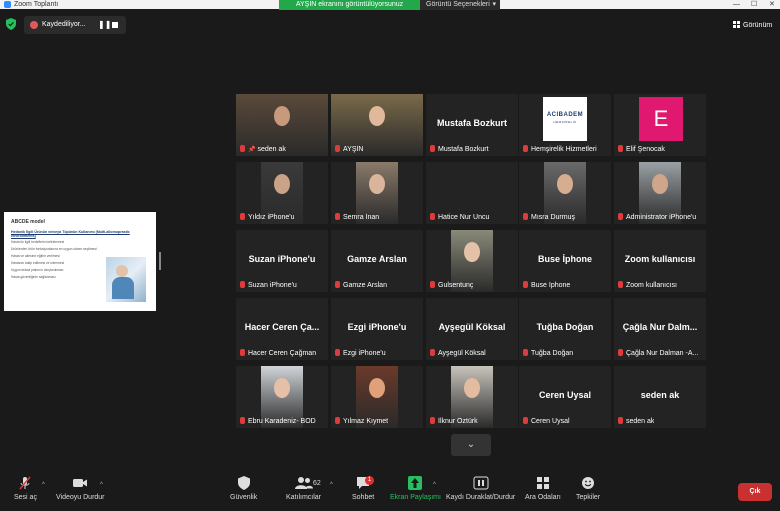 Image resolution: width=780 pixels, height=511 pixels. I want to click on participant-tile: Ezgi iPhone'u Ezgi iPhone'u, so click(377, 329).